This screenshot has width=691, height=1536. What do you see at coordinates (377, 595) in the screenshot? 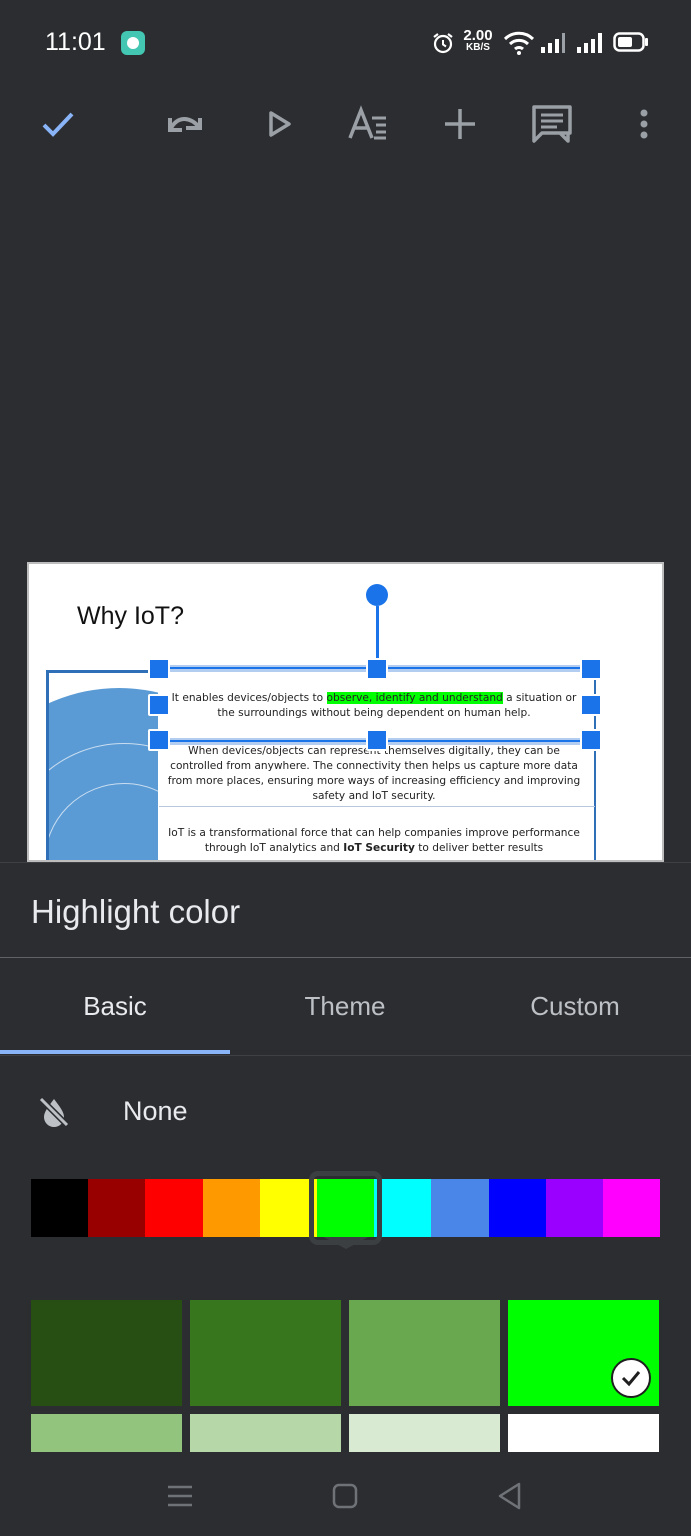
I see `rotate-handle` at bounding box center [377, 595].